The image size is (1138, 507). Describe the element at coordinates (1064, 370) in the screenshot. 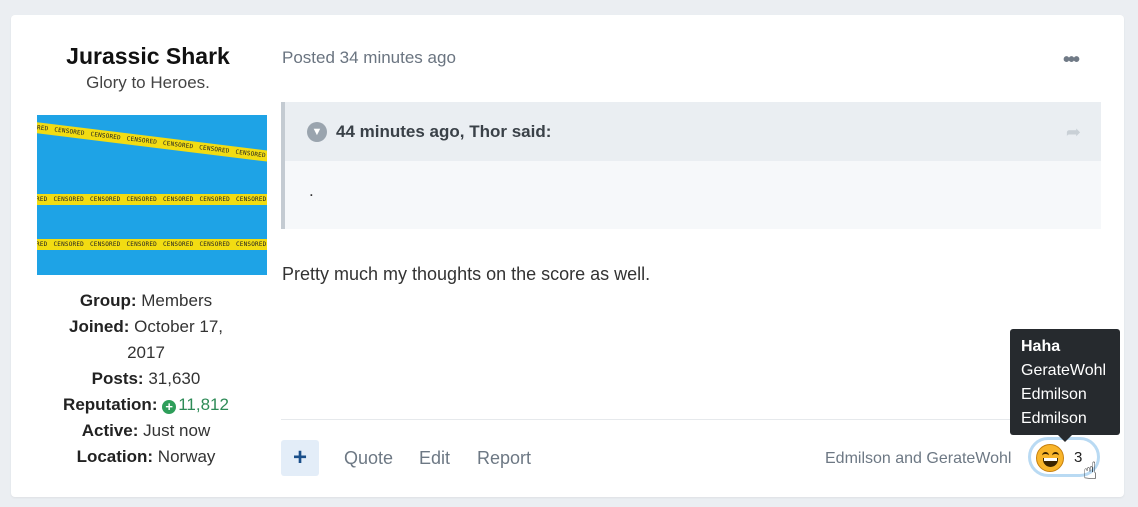

I see `tooltip-name: GerateWohl` at that location.